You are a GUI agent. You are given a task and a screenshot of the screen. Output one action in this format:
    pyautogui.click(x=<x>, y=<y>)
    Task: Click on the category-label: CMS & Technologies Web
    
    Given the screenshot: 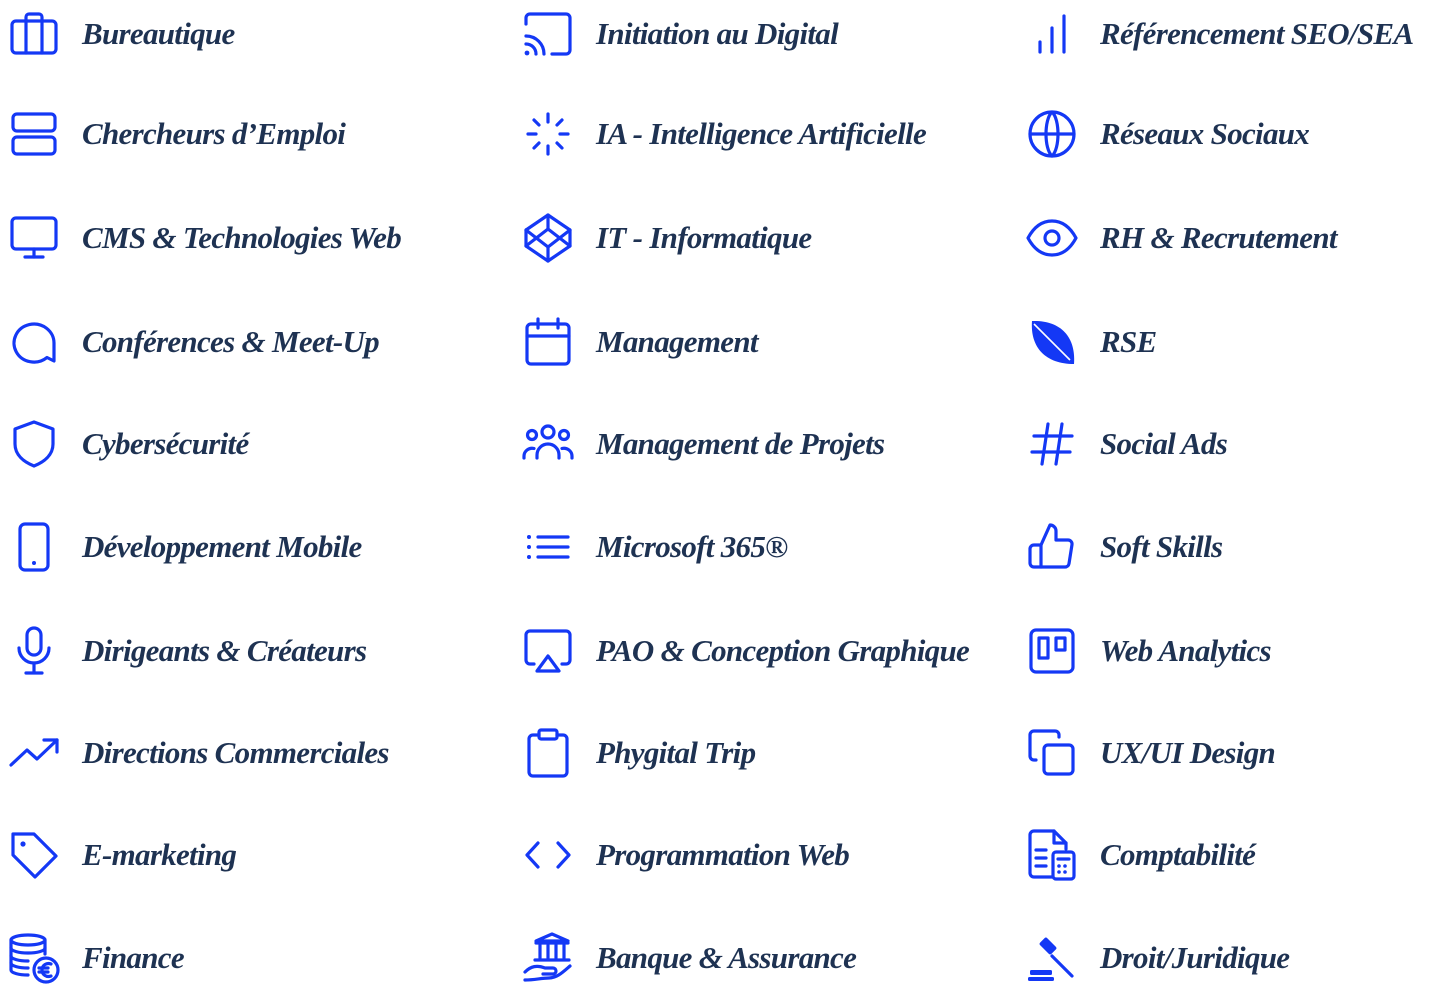 What is the action you would take?
    pyautogui.click(x=242, y=237)
    